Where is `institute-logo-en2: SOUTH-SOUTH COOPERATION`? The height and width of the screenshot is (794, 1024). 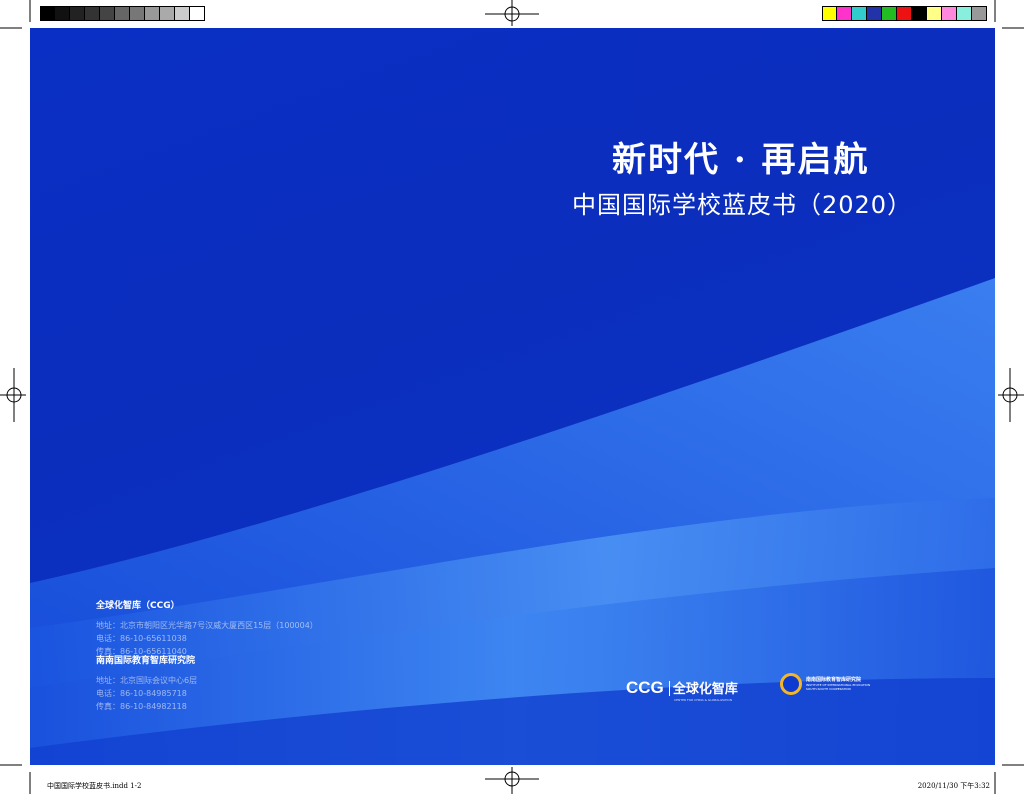
institute-logo-en2: SOUTH-SOUTH COOPERATION is located at coordinates (828, 689).